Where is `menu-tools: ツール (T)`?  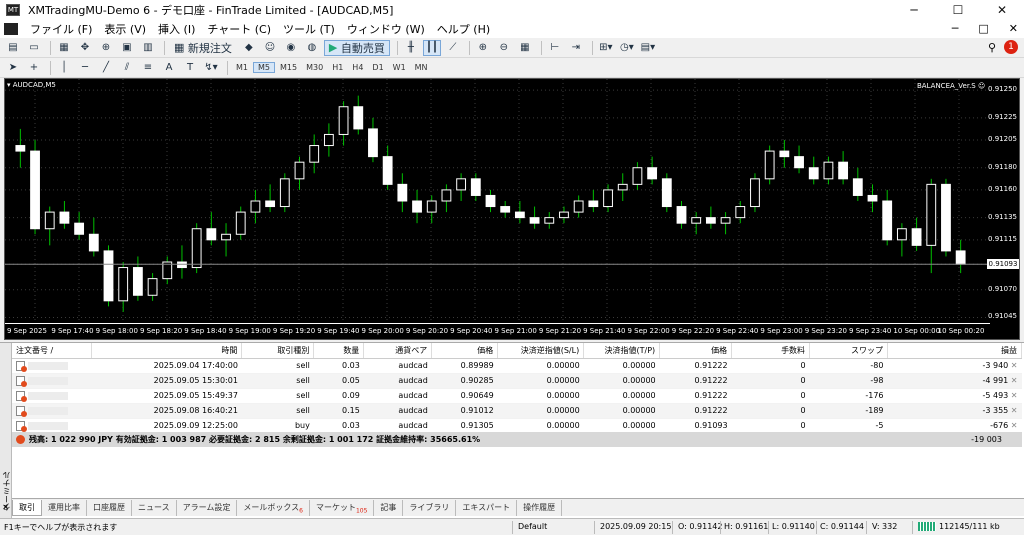 menu-tools: ツール (T) is located at coordinates (309, 29).